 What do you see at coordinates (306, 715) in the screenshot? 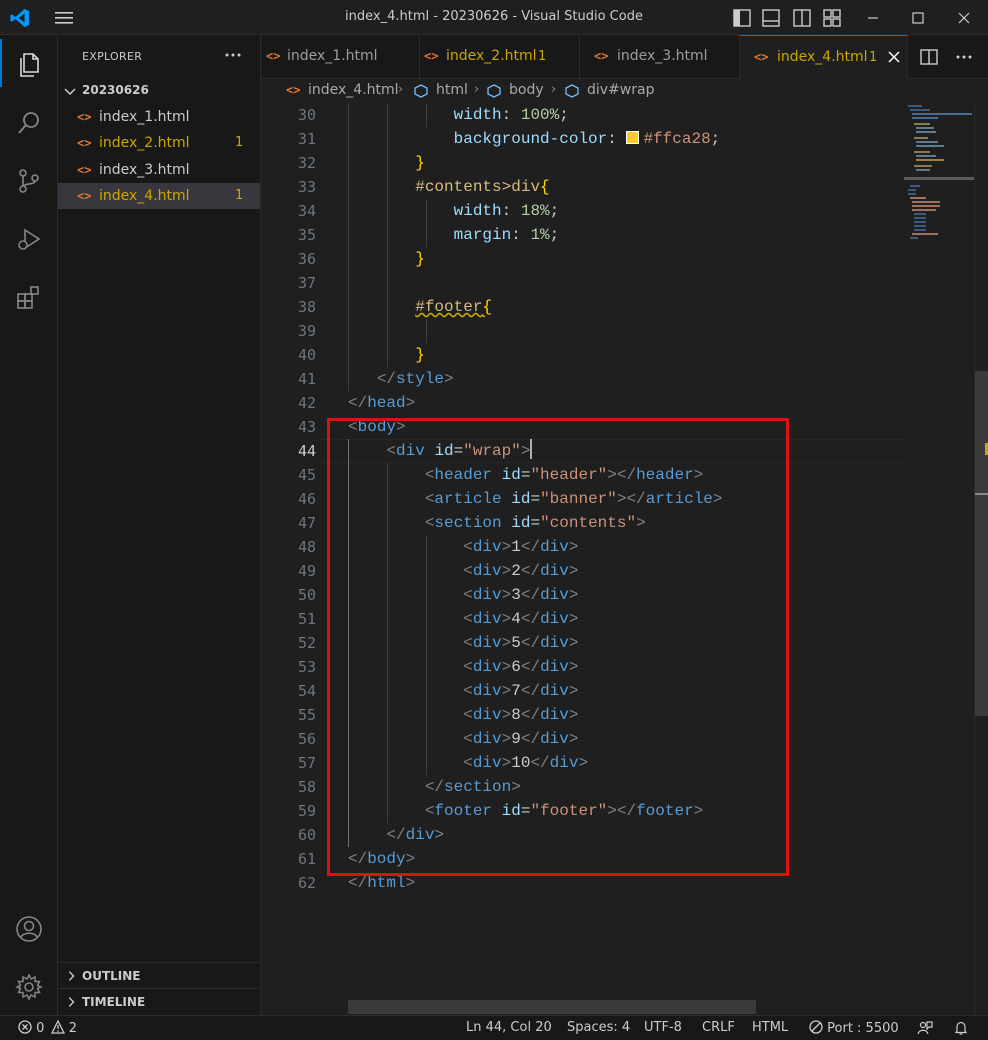
I see `line-number: 55` at bounding box center [306, 715].